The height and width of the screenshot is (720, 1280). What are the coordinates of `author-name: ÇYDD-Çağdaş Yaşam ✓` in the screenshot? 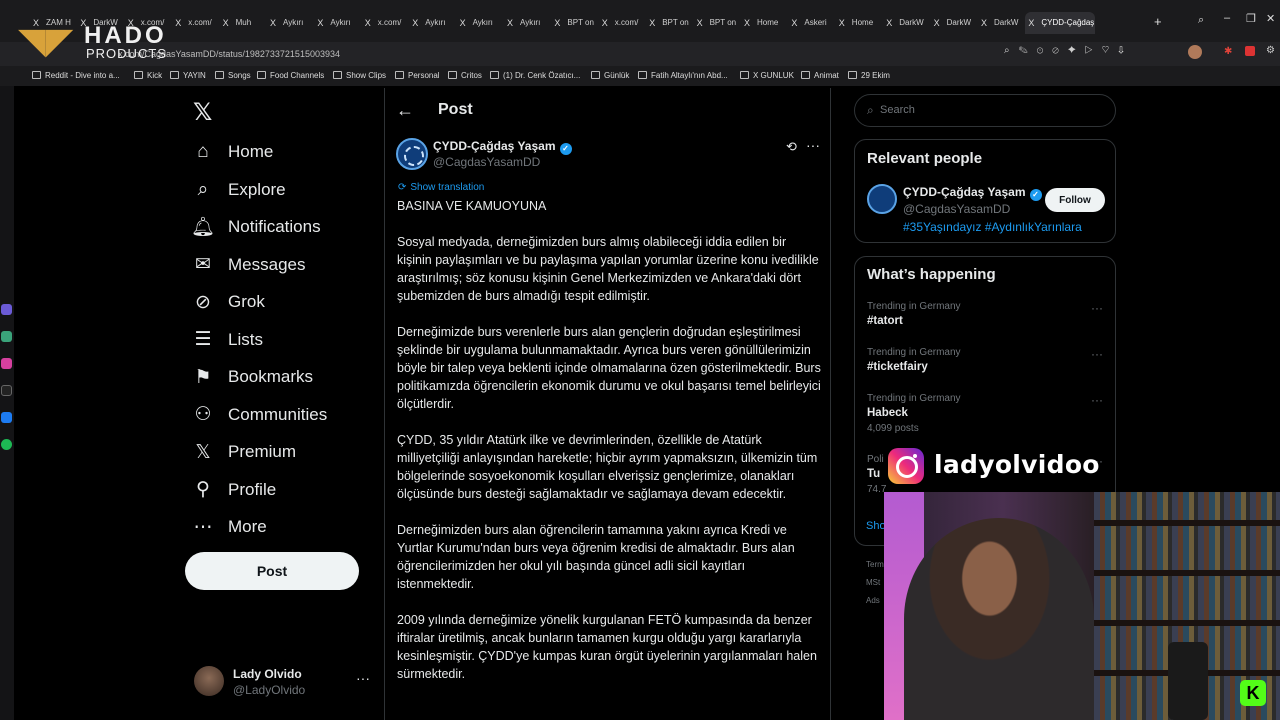 It's located at (502, 147).